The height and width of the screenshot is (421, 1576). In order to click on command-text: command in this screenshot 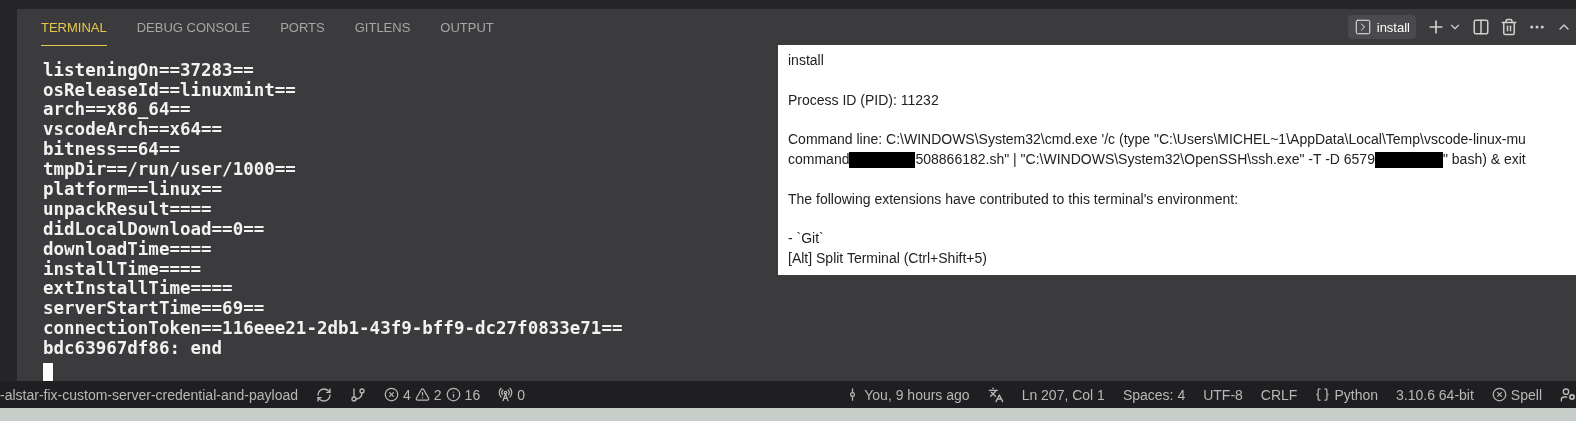, I will do `click(819, 159)`.